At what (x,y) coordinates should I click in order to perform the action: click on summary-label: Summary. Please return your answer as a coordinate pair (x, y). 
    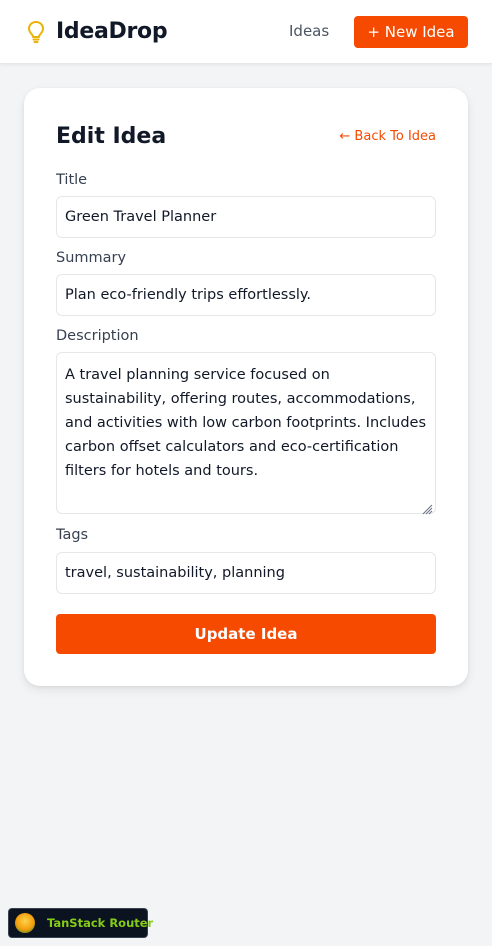
    Looking at the image, I should click on (91, 258).